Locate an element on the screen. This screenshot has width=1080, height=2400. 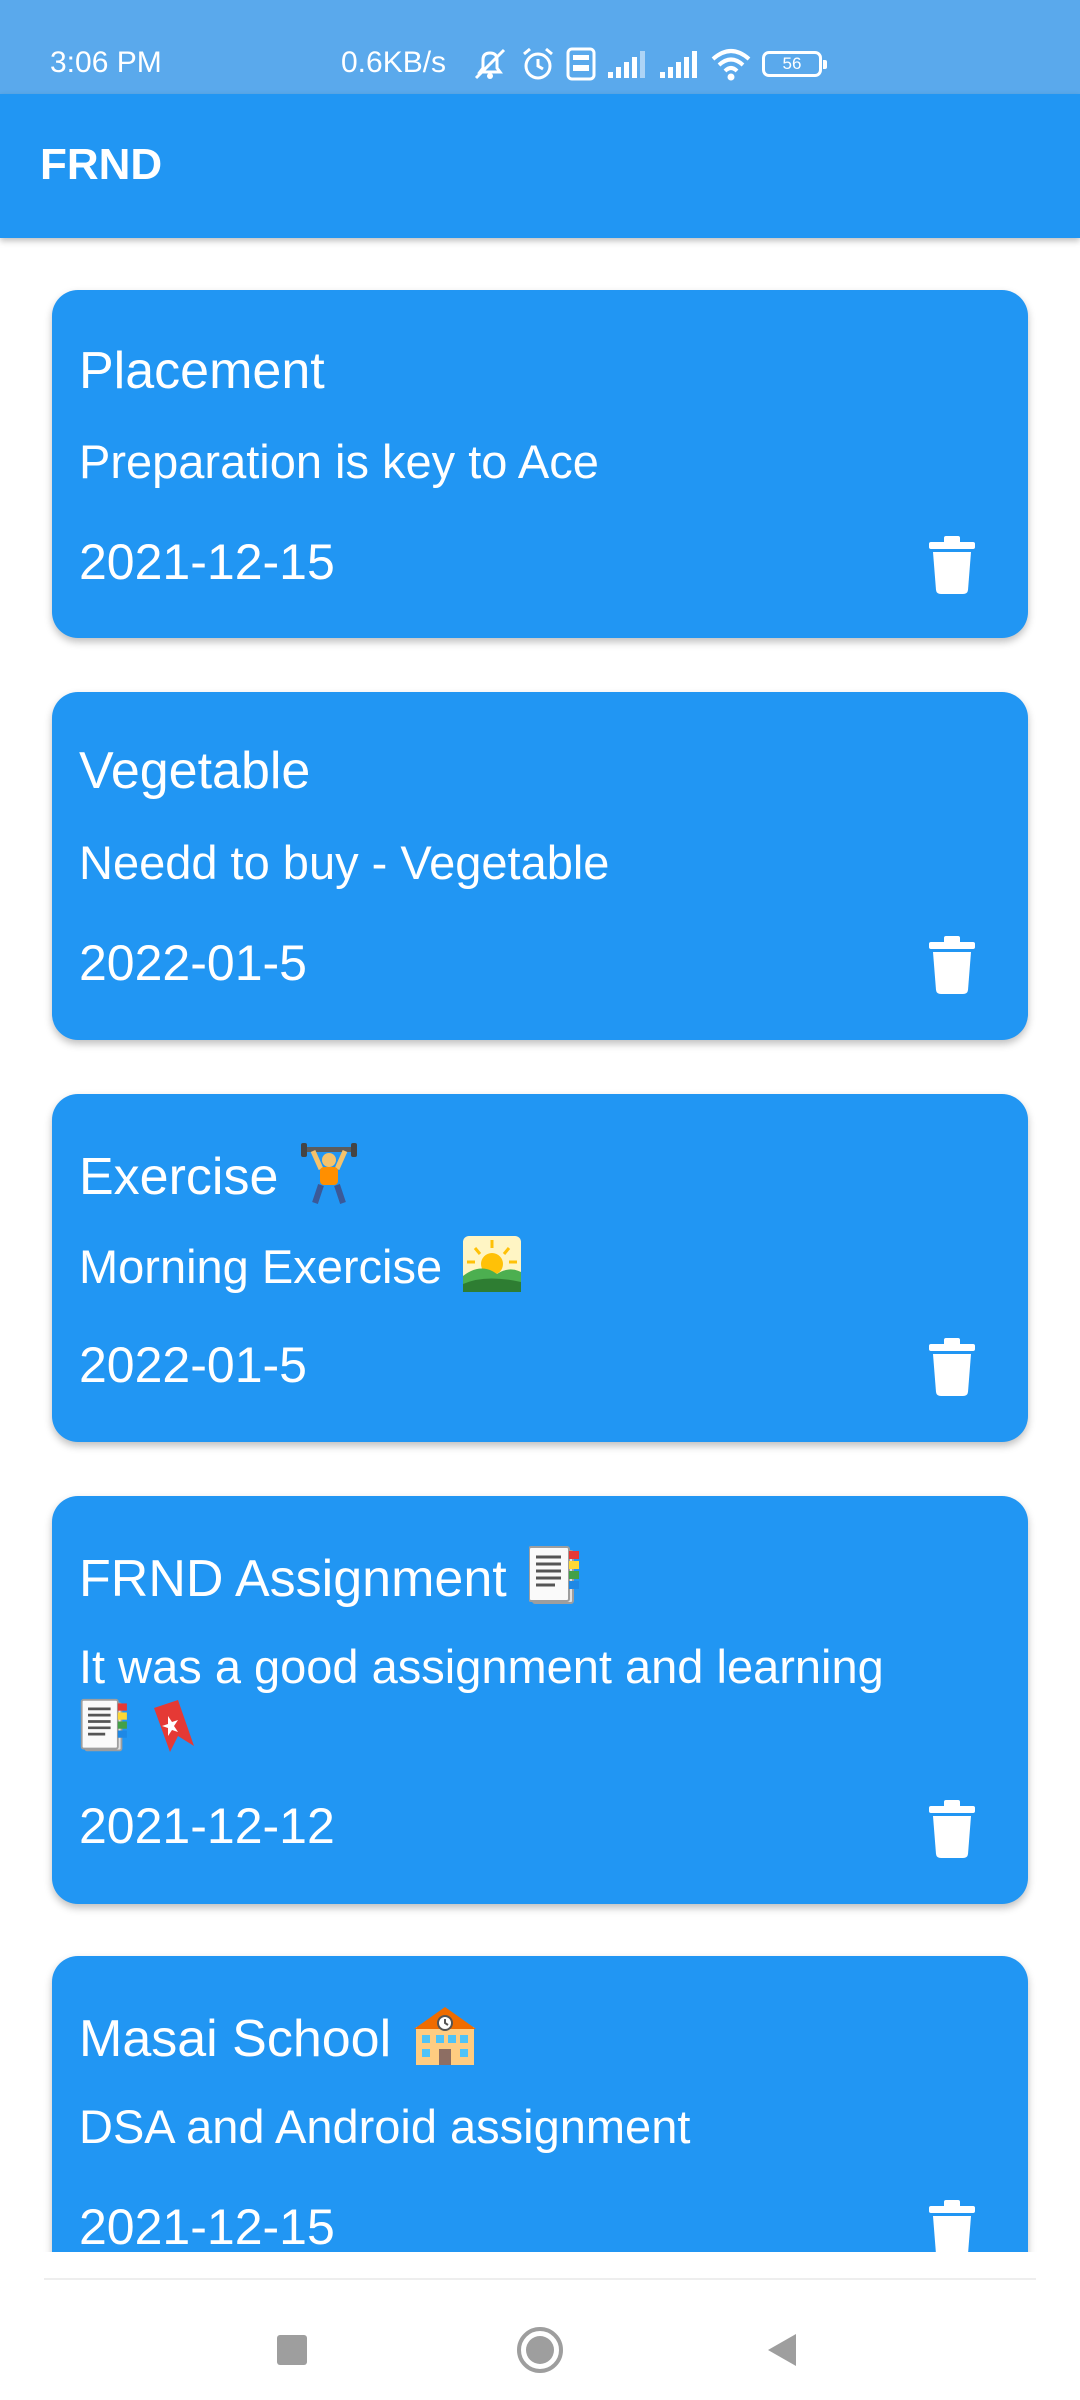
note-description: Preparation is key to Ace is located at coordinates (339, 461).